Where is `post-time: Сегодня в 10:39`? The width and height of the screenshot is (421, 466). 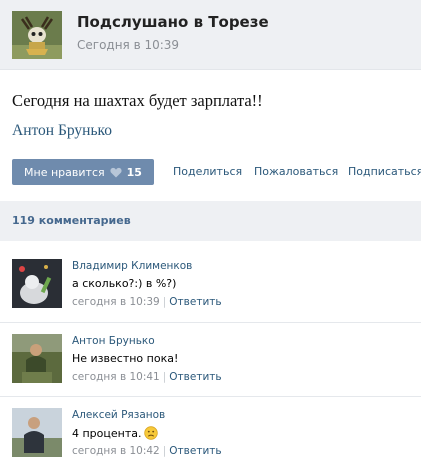
post-time: Сегодня в 10:39 is located at coordinates (128, 45).